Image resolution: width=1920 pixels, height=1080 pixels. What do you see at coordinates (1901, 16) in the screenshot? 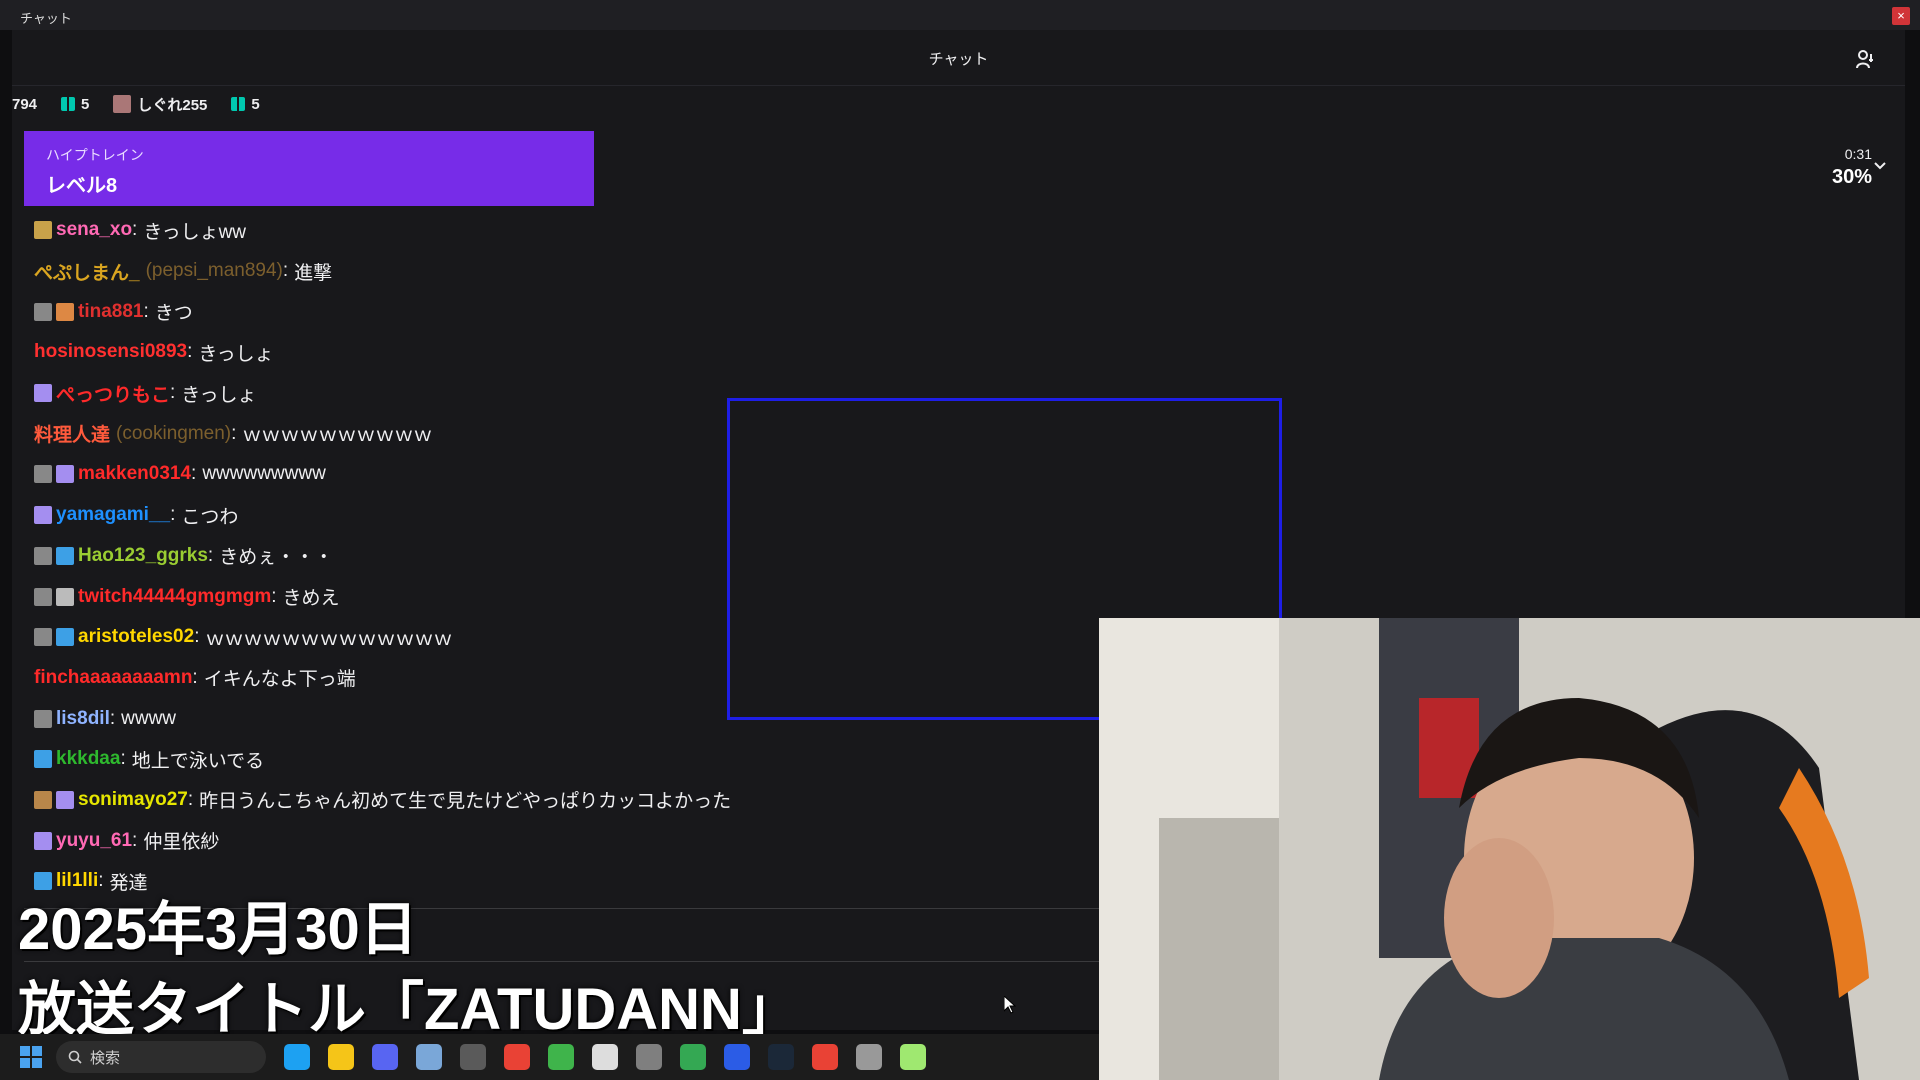
I see `close-button: ×` at bounding box center [1901, 16].